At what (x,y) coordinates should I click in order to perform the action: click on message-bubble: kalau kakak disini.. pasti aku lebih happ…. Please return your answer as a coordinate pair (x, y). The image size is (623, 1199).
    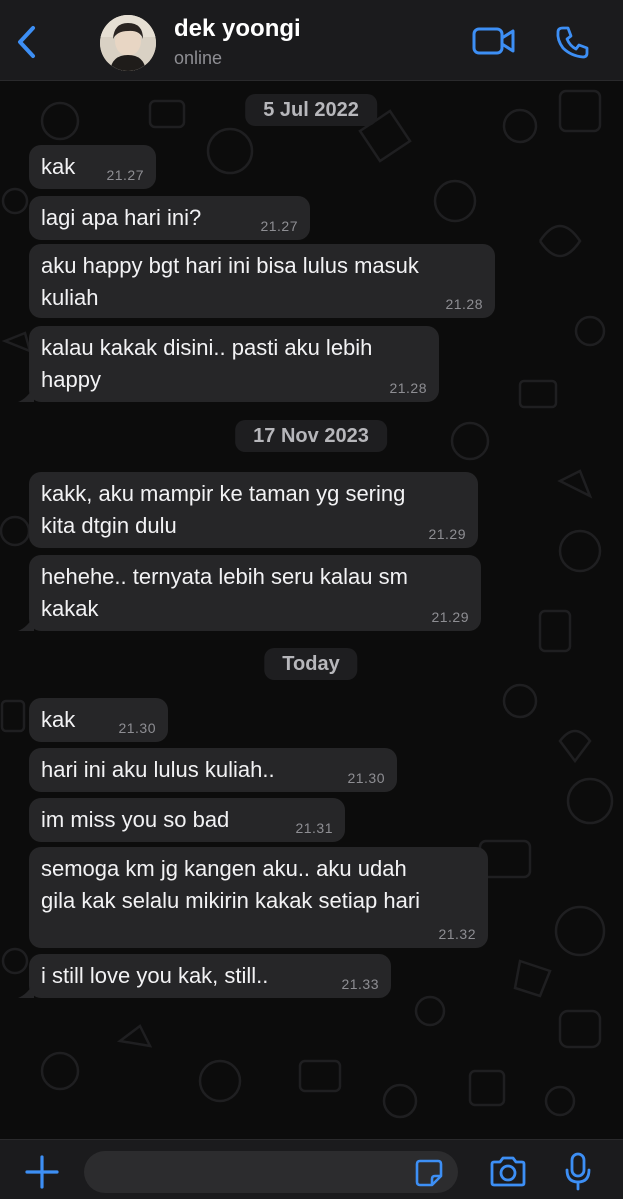
    Looking at the image, I should click on (228, 364).